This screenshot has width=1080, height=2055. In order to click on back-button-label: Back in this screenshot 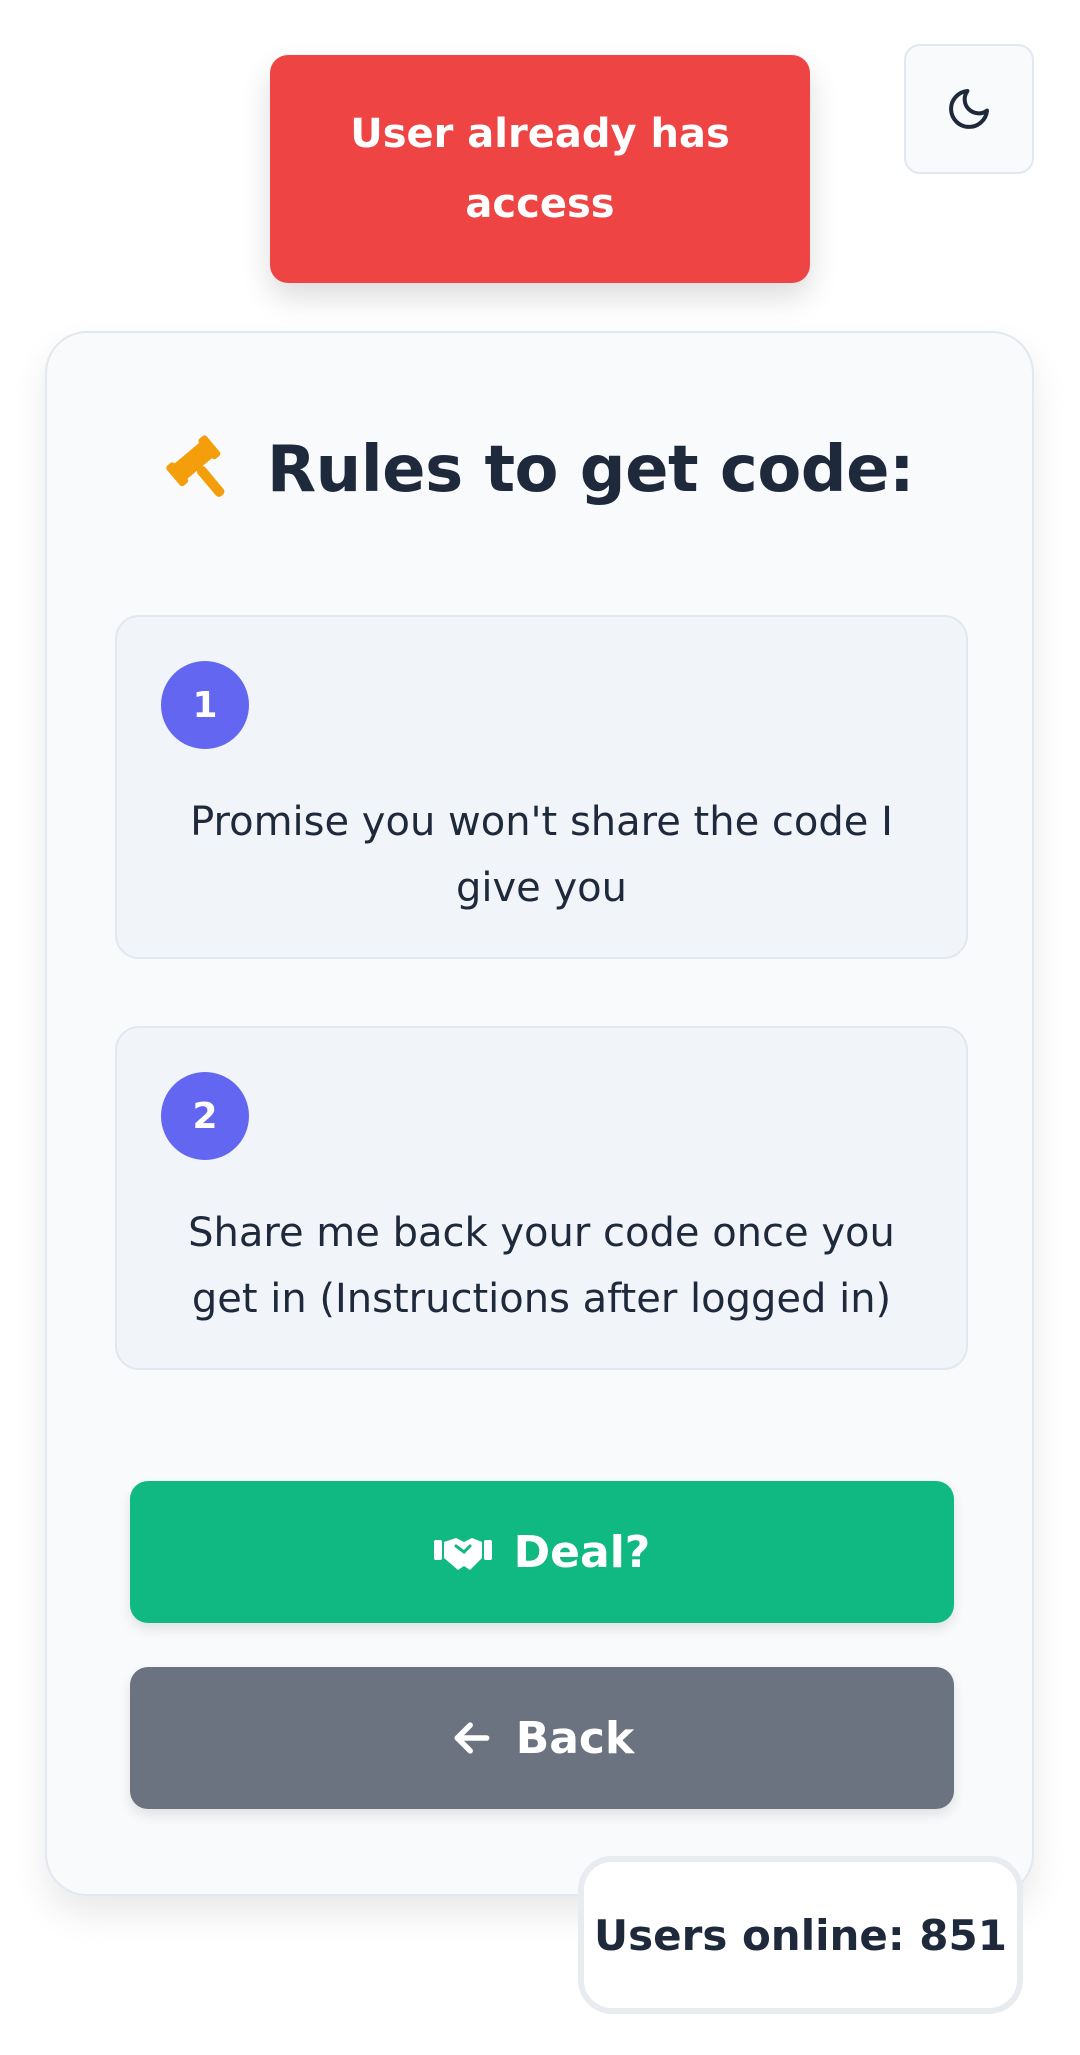, I will do `click(575, 1738)`.